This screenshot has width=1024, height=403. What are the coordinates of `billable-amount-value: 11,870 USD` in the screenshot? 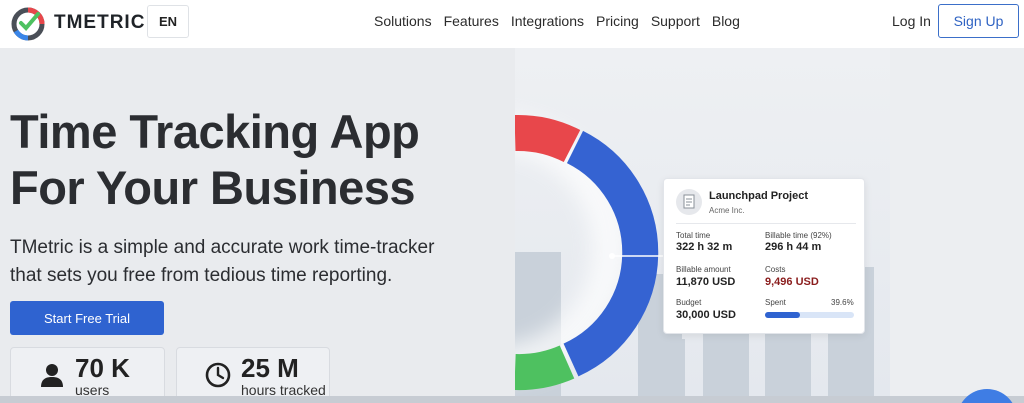 It's located at (706, 282).